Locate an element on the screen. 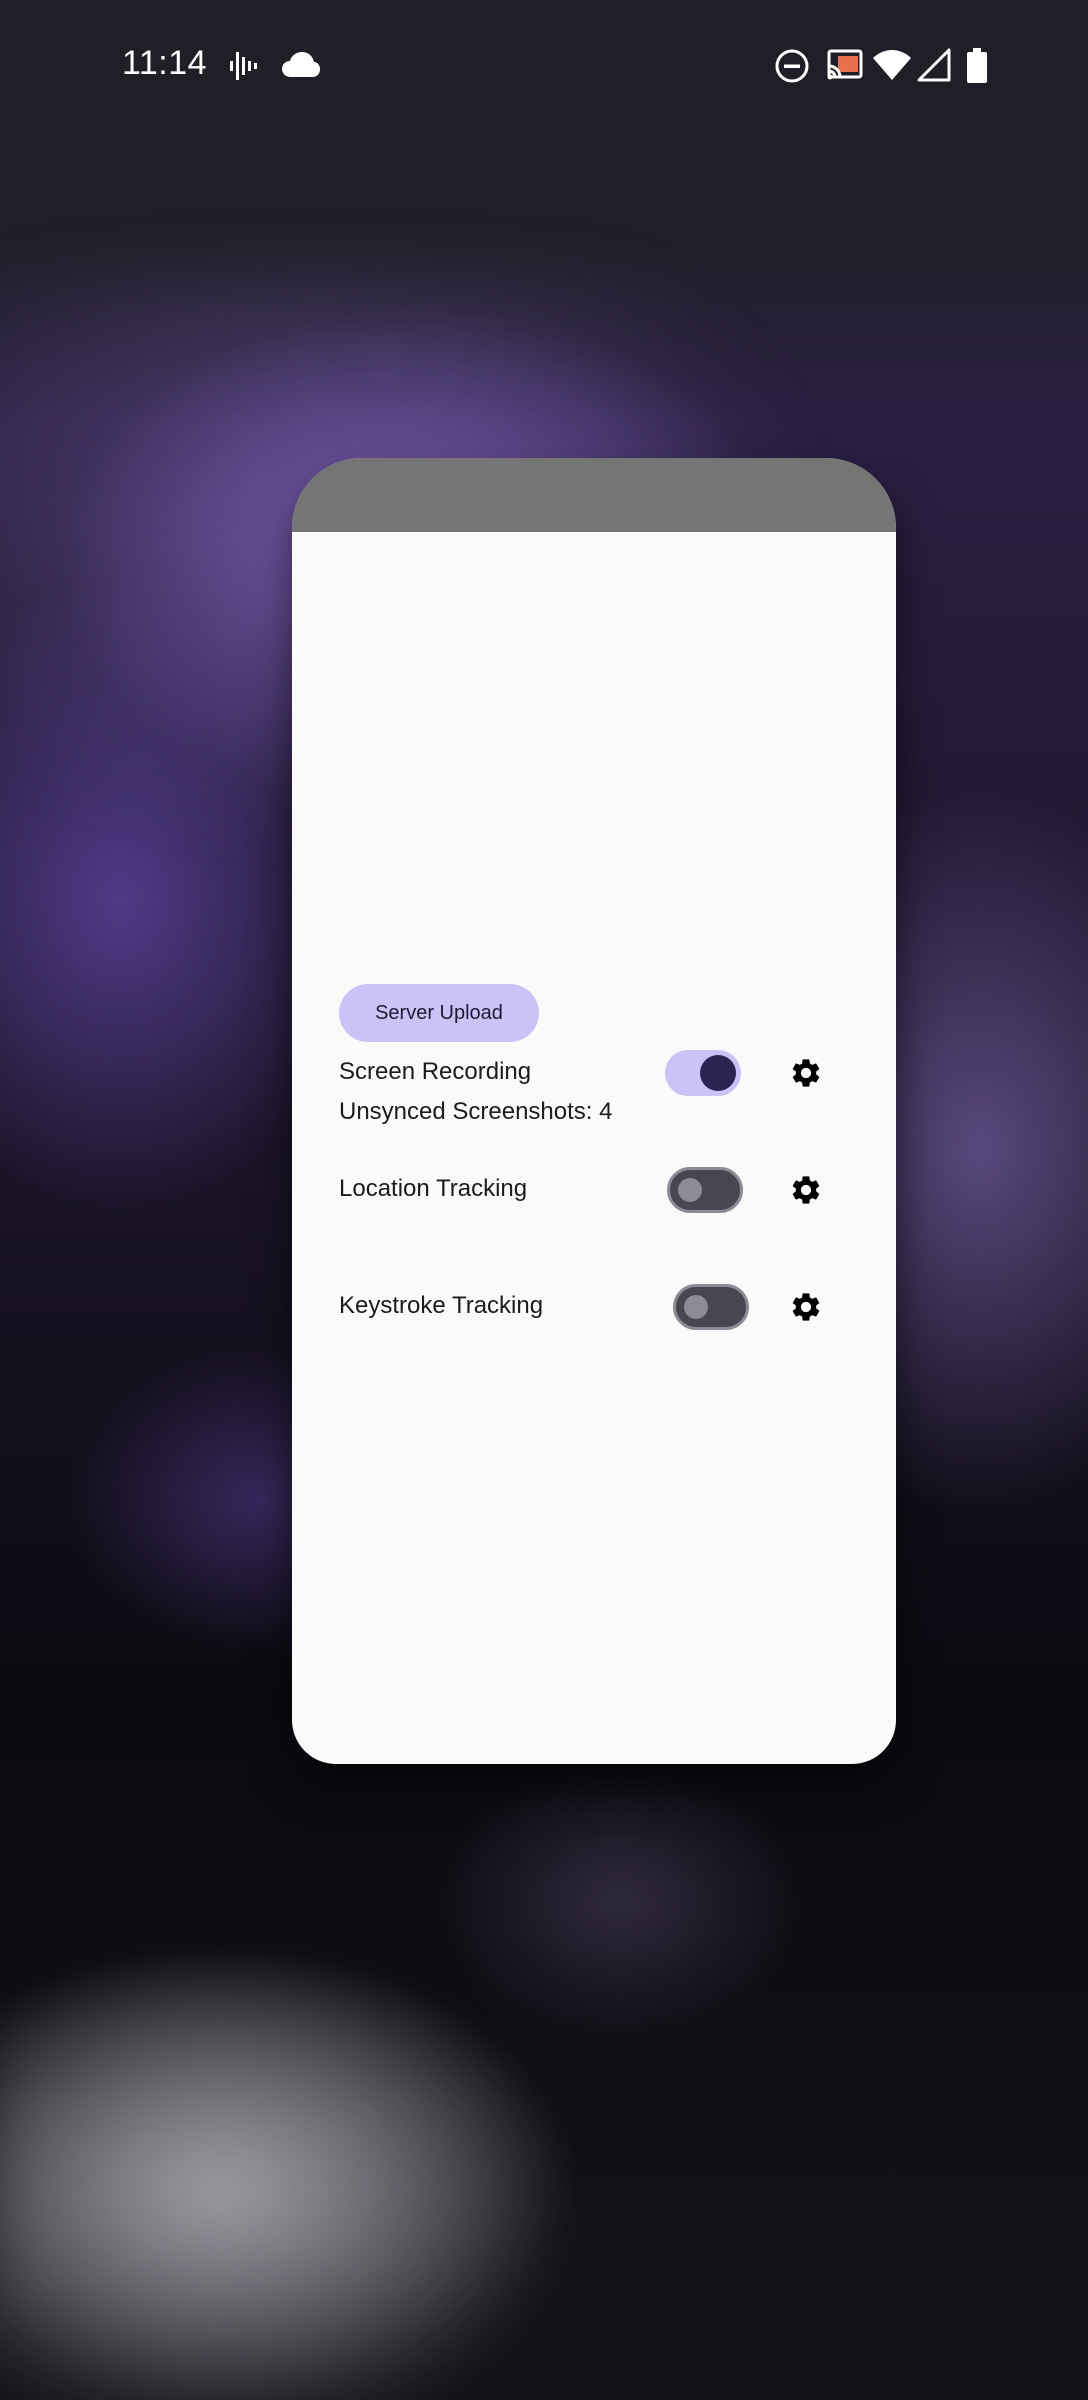  location-tracking-toggle is located at coordinates (705, 1190).